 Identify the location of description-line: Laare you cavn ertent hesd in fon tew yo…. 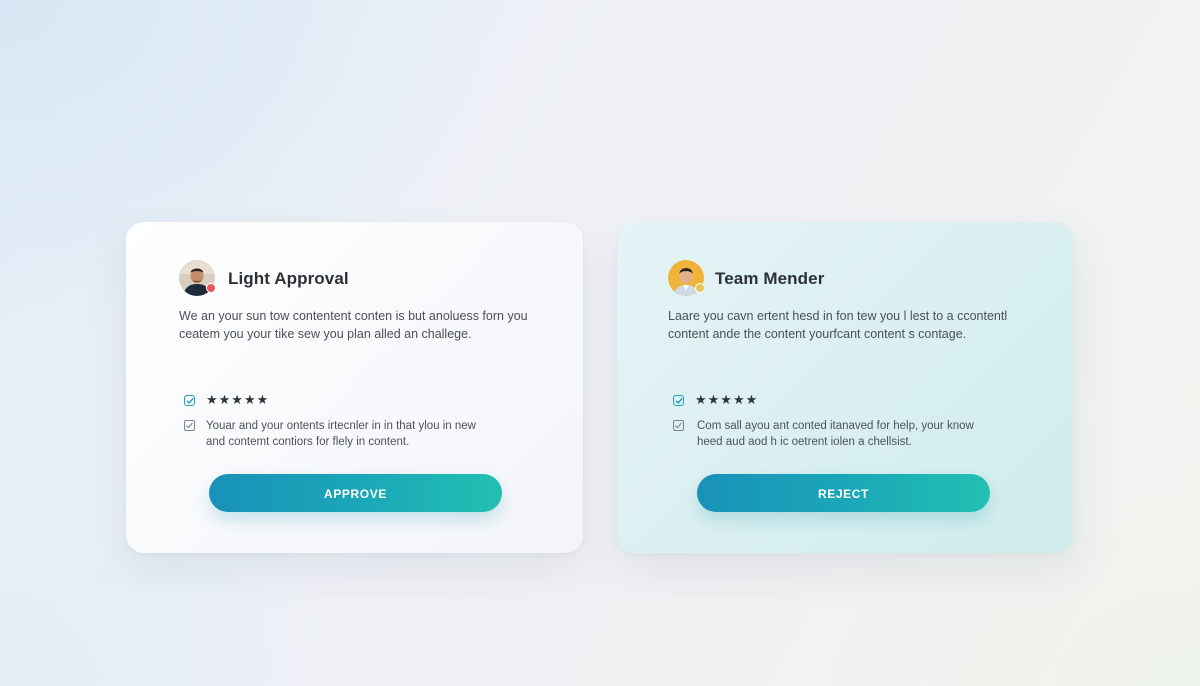
(838, 316).